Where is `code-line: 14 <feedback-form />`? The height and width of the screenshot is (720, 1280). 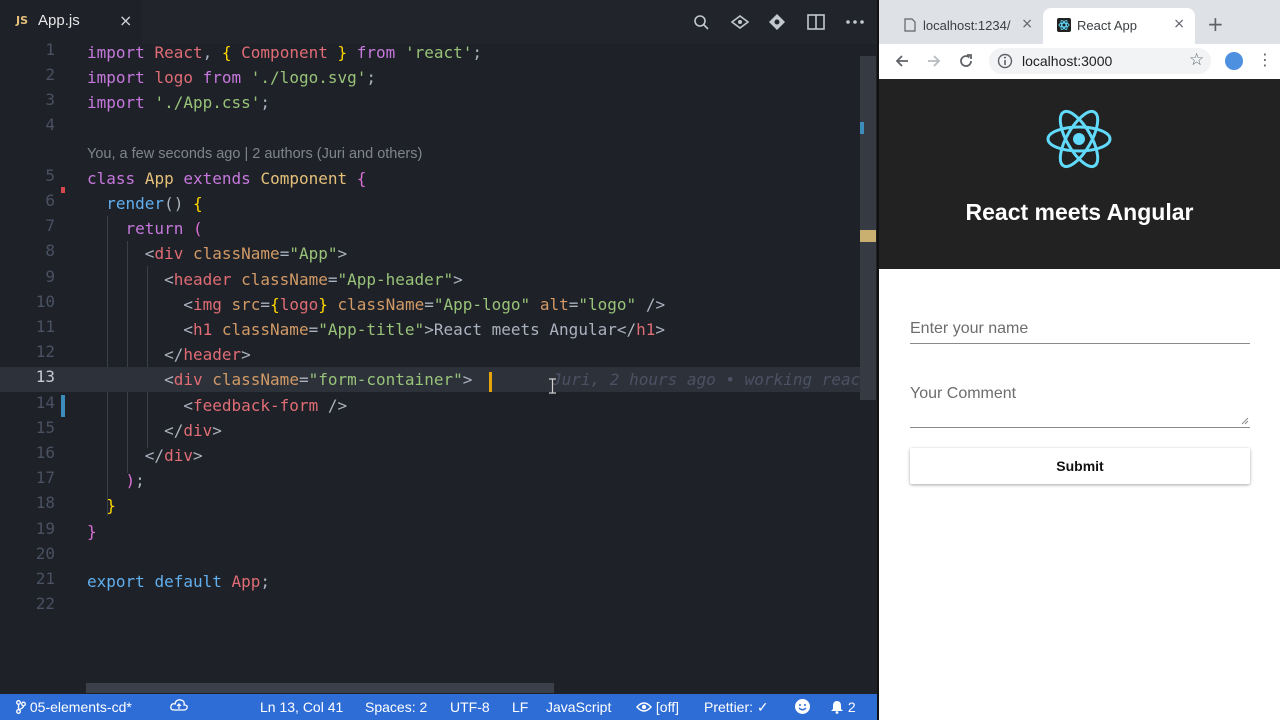 code-line: 14 <feedback-form /> is located at coordinates (430, 405).